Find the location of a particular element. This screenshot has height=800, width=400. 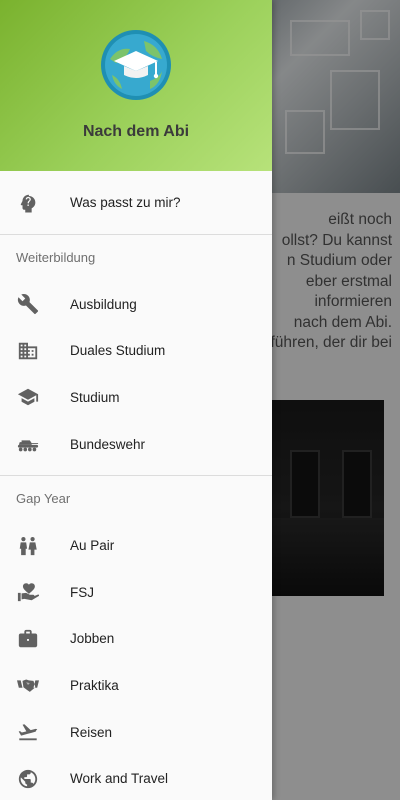

menu-item-label: Jobben is located at coordinates (92, 639).